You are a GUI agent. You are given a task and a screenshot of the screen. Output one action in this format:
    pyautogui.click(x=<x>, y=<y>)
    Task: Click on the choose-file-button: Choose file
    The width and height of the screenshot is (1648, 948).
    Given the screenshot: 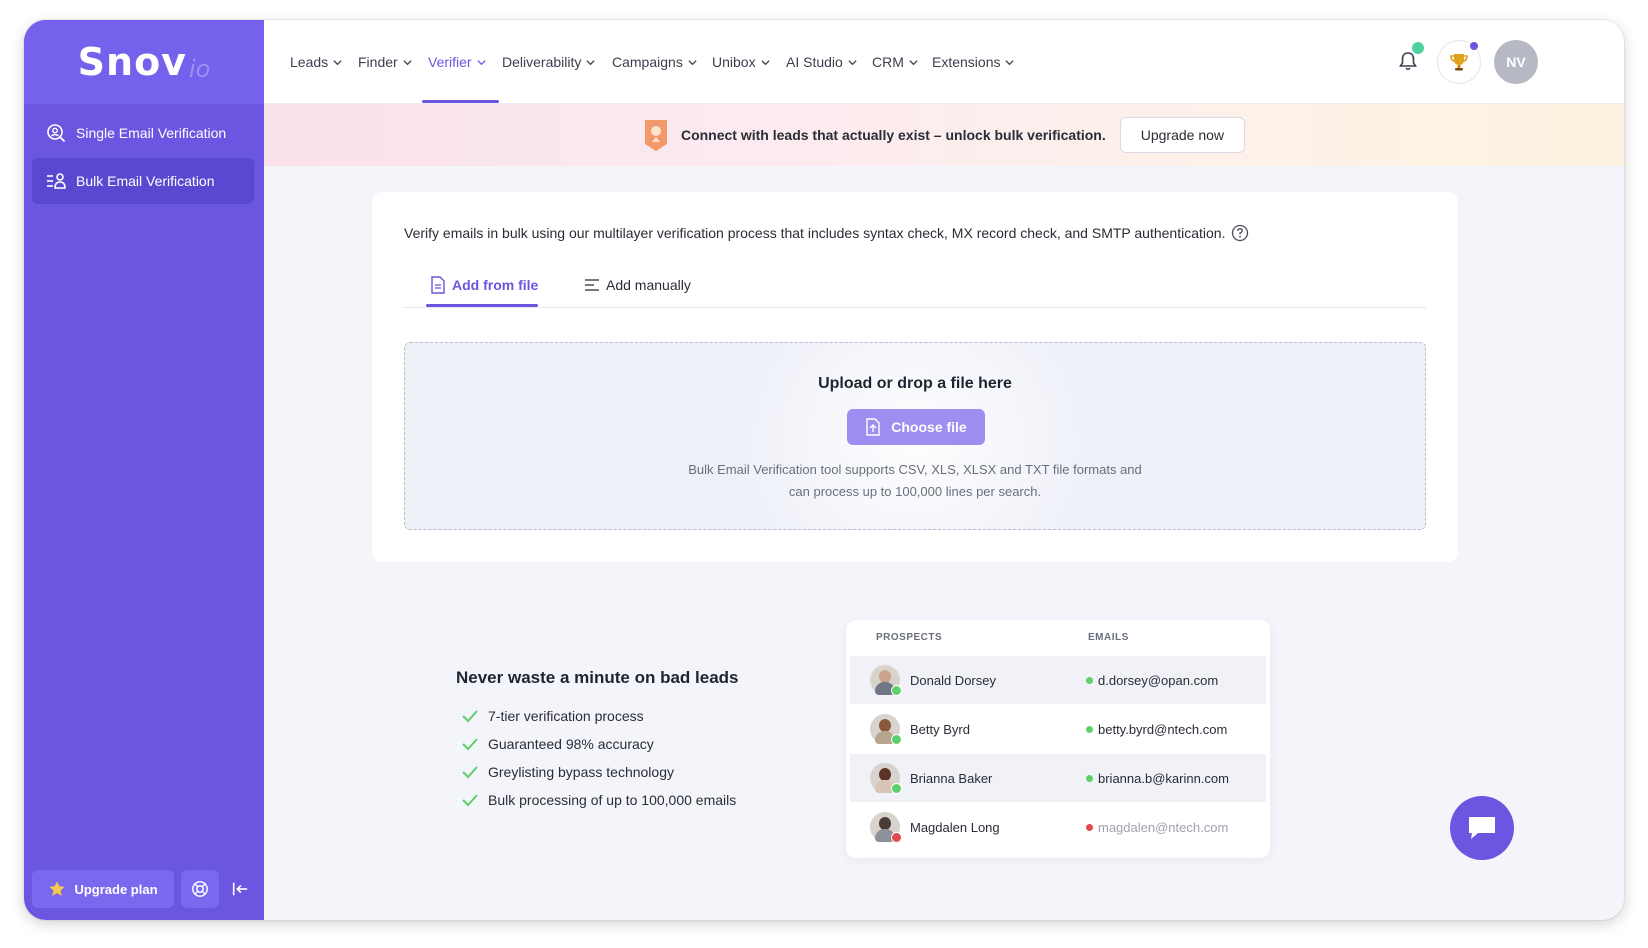 What is the action you would take?
    pyautogui.click(x=916, y=427)
    